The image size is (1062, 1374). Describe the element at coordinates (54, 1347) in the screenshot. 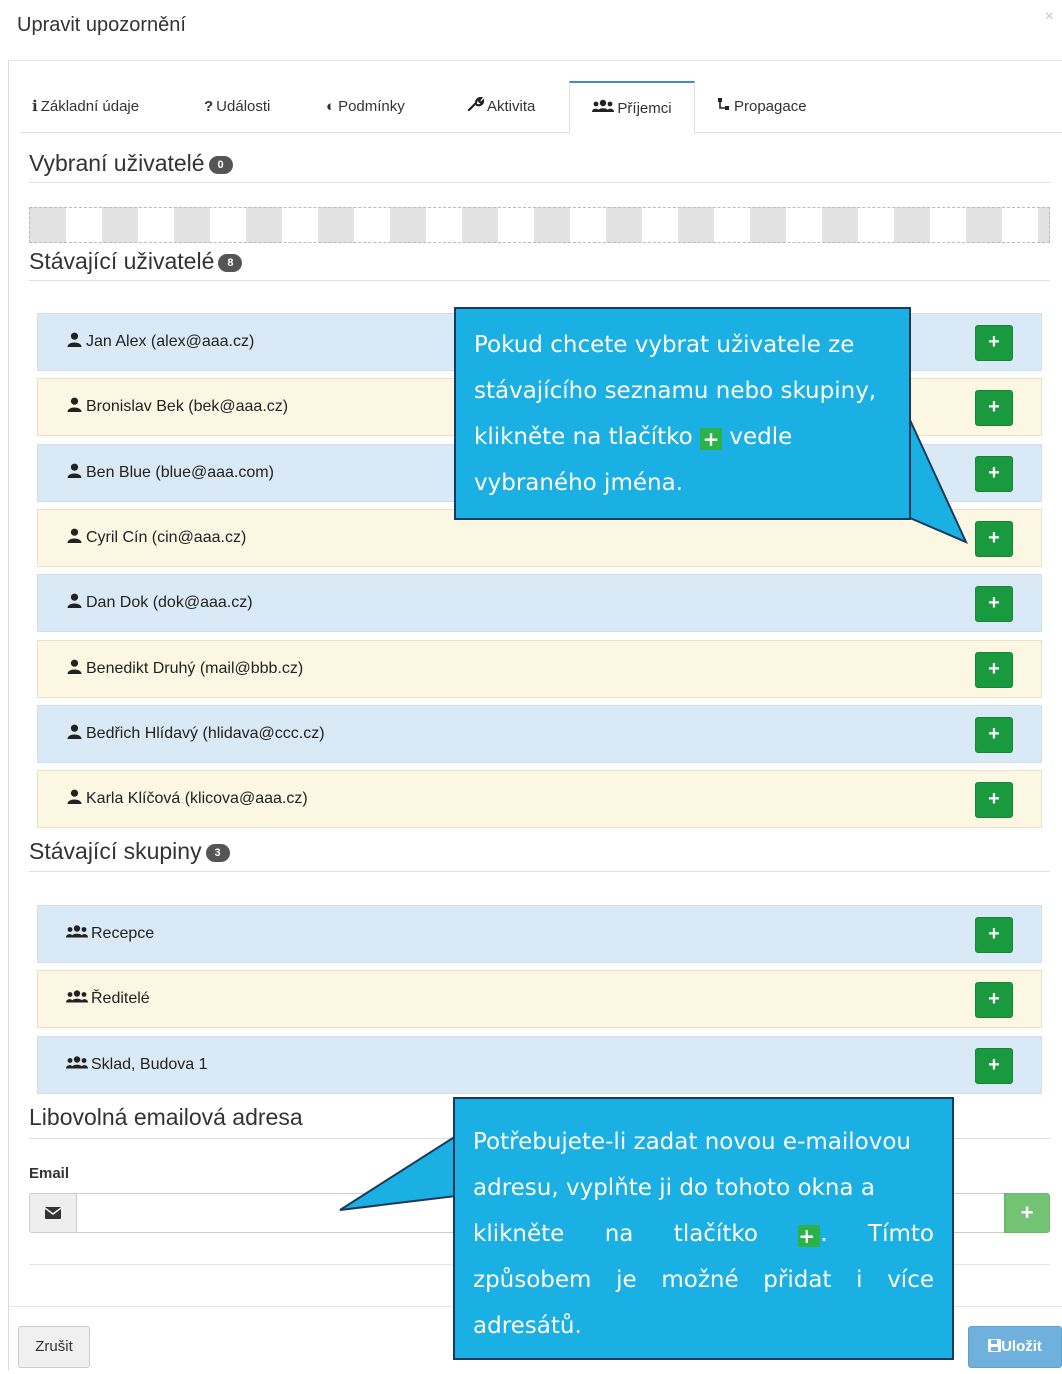

I see `cancel-button: Zrušit` at that location.